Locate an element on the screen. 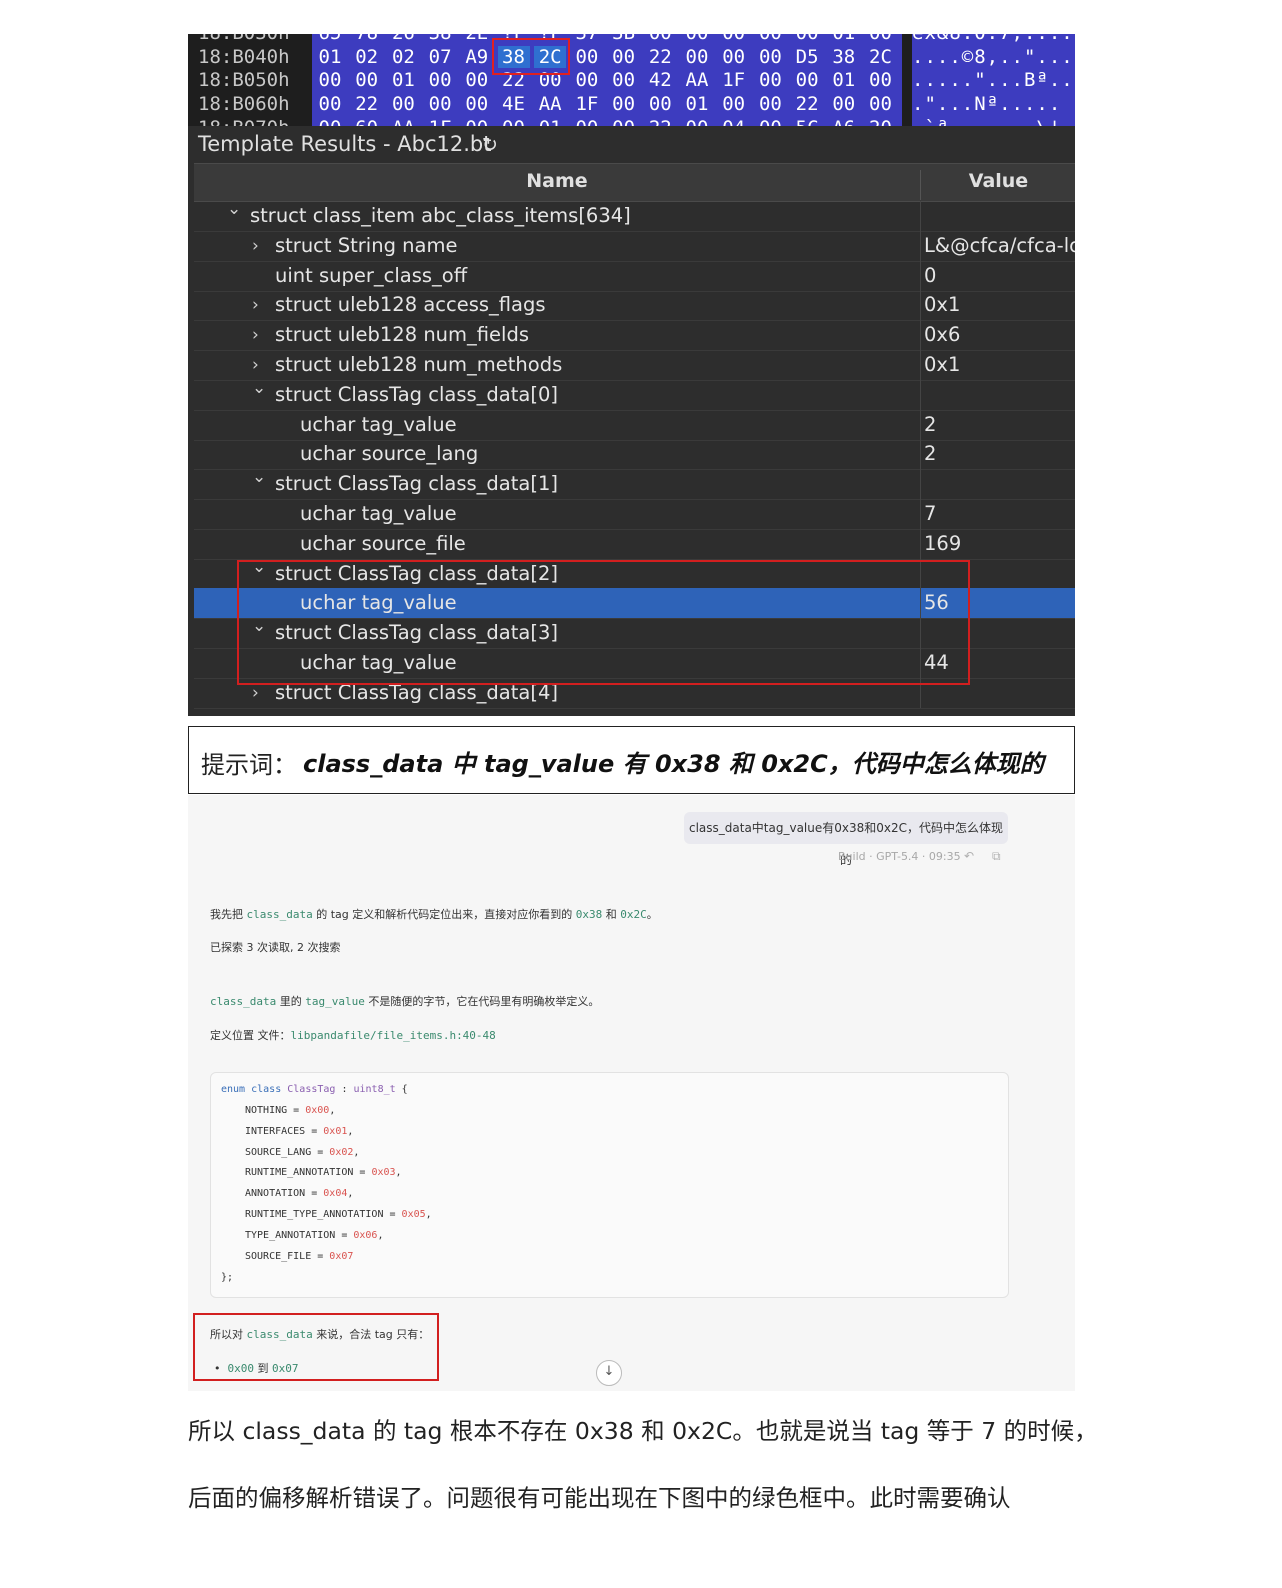 The width and height of the screenshot is (1282, 1588). hex-byte: A9 is located at coordinates (477, 57).